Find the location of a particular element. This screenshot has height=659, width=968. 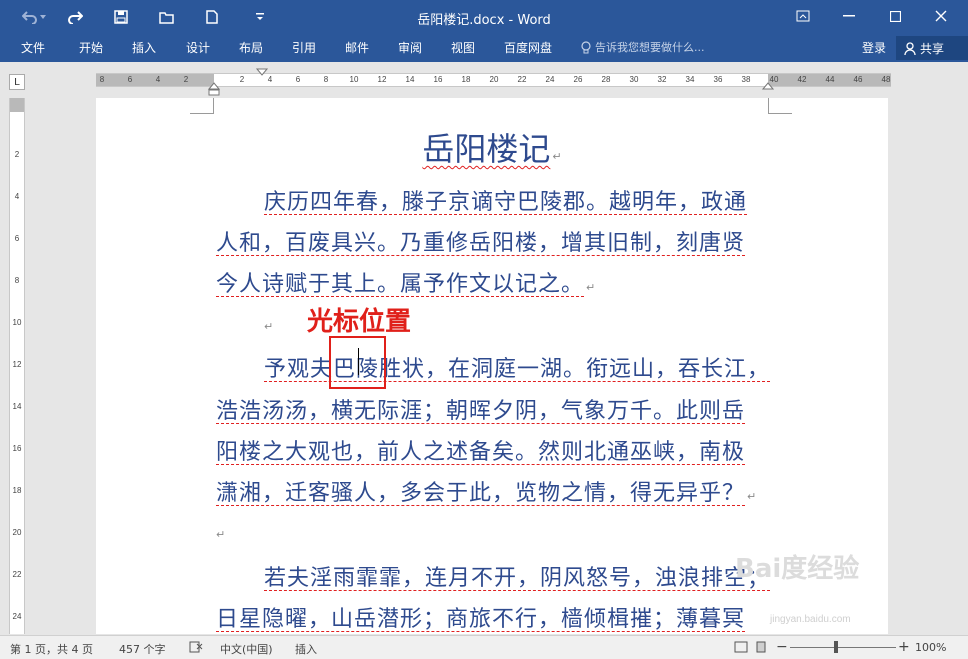

ruler-tick-label: 46 is located at coordinates (858, 79).